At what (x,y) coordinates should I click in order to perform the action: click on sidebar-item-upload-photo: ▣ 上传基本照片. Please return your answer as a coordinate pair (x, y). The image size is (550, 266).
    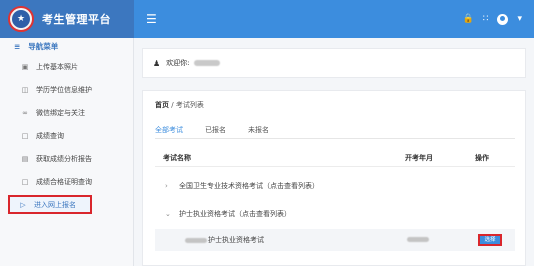
    Looking at the image, I should click on (66, 66).